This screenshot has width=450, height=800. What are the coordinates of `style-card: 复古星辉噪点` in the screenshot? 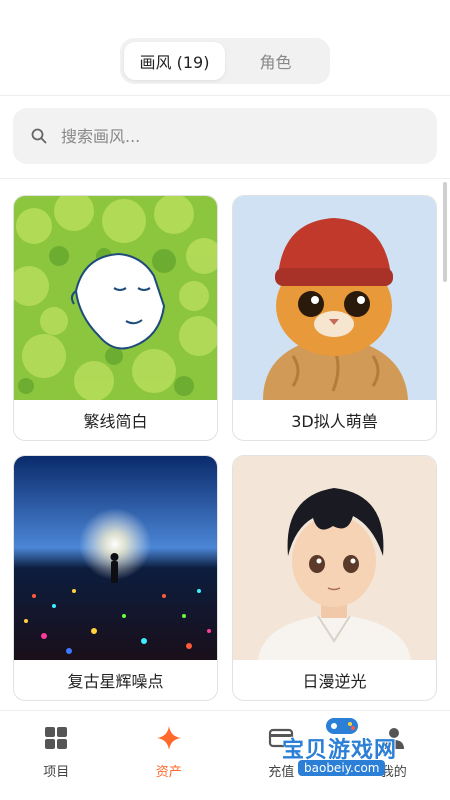 It's located at (115, 578).